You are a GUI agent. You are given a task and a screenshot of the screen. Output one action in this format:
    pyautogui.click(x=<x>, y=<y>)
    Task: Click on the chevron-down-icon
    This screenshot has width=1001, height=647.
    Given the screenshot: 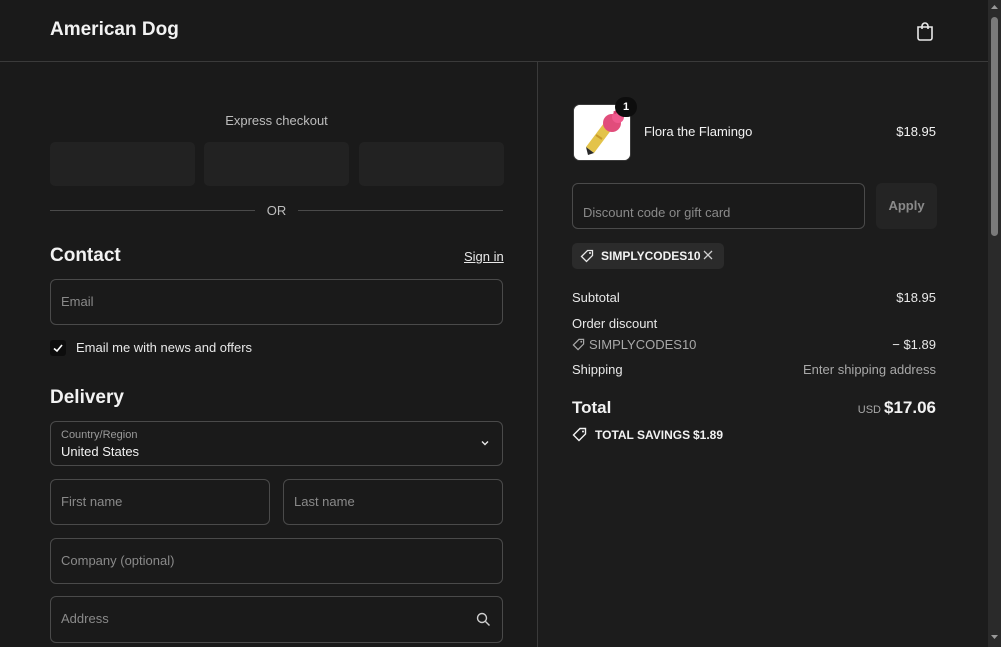 What is the action you would take?
    pyautogui.click(x=485, y=443)
    